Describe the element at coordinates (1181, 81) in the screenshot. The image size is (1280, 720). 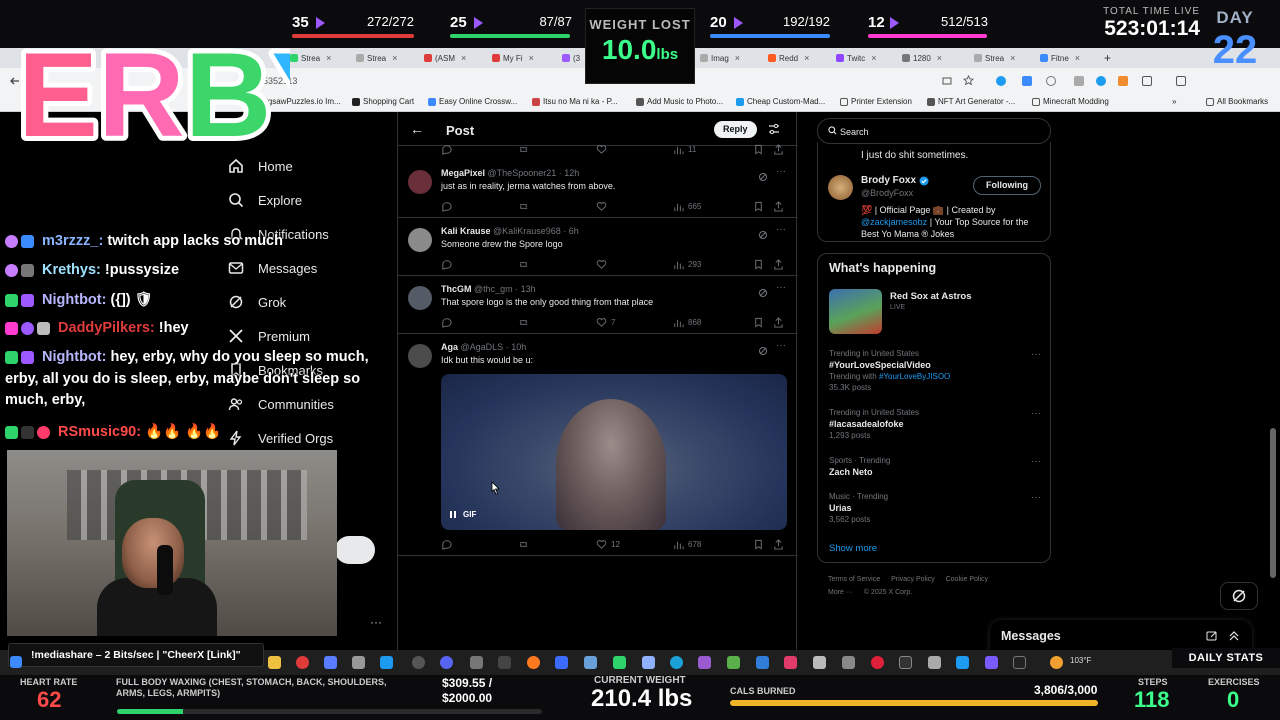
I see `sidebar-icon` at that location.